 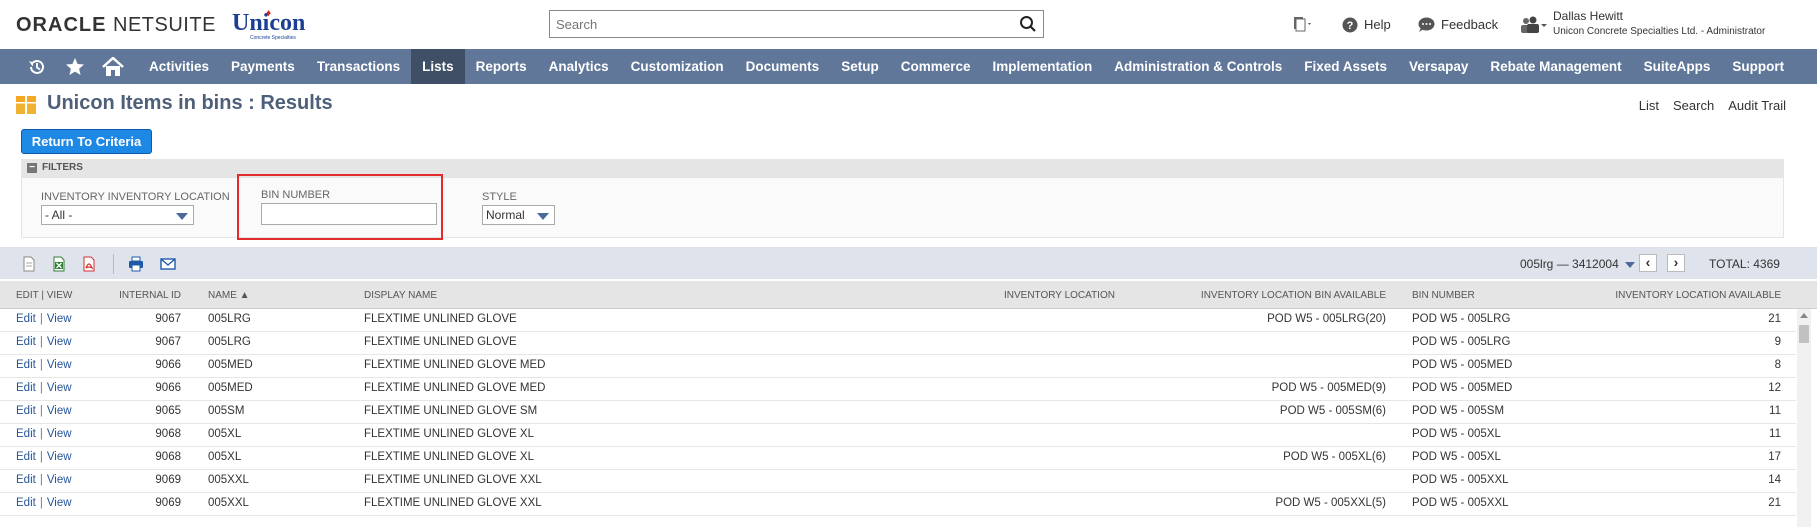 What do you see at coordinates (37, 66) in the screenshot?
I see `recent-icon` at bounding box center [37, 66].